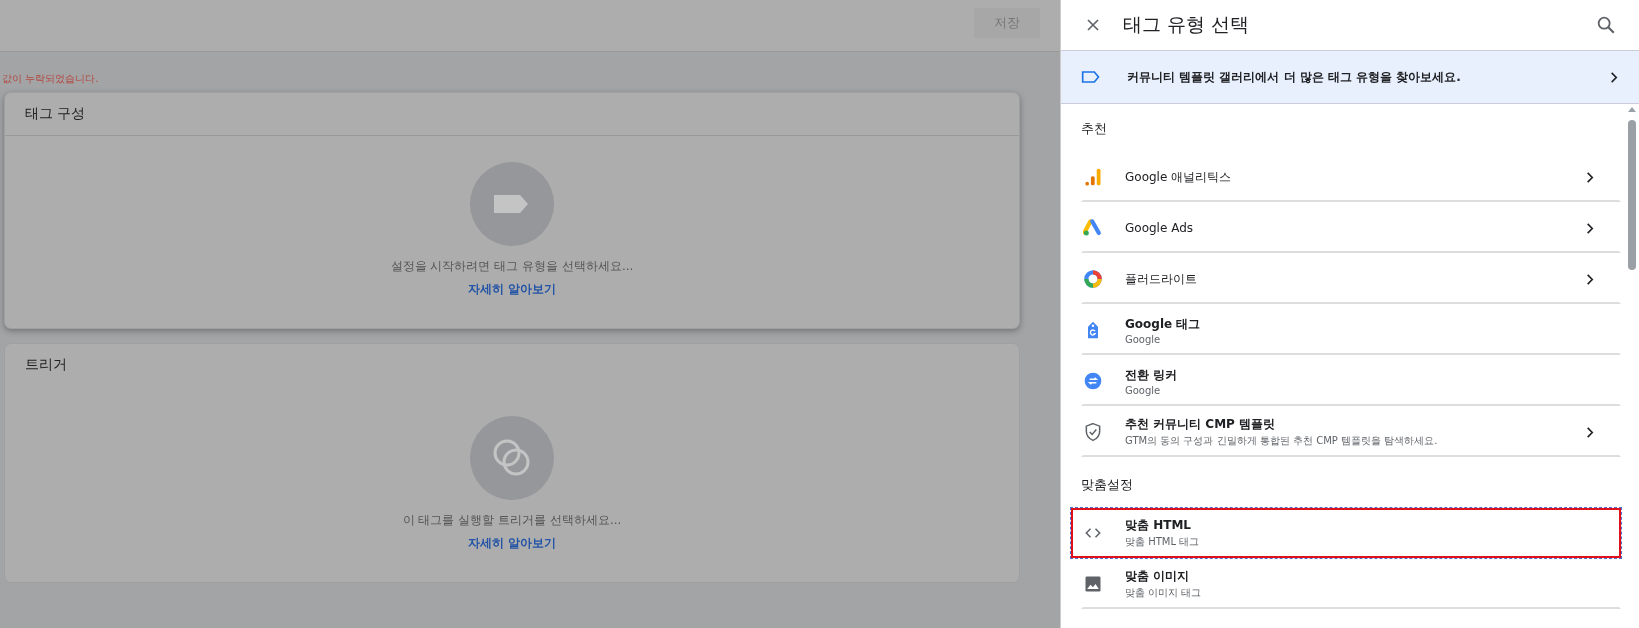 The width and height of the screenshot is (1639, 628). What do you see at coordinates (1351, 177) in the screenshot?
I see `tag-type-item: Google 애널리틱스` at bounding box center [1351, 177].